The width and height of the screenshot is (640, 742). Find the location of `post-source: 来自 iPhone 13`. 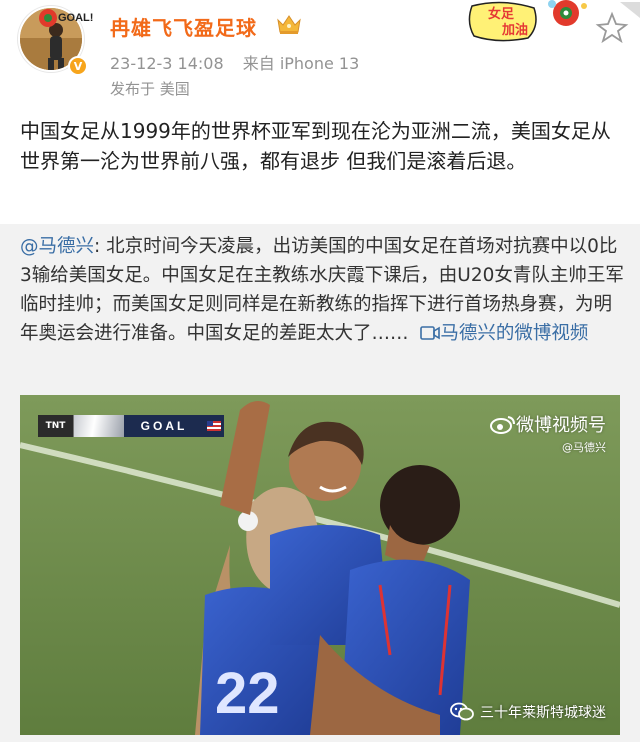

post-source: 来自 iPhone 13 is located at coordinates (301, 63).